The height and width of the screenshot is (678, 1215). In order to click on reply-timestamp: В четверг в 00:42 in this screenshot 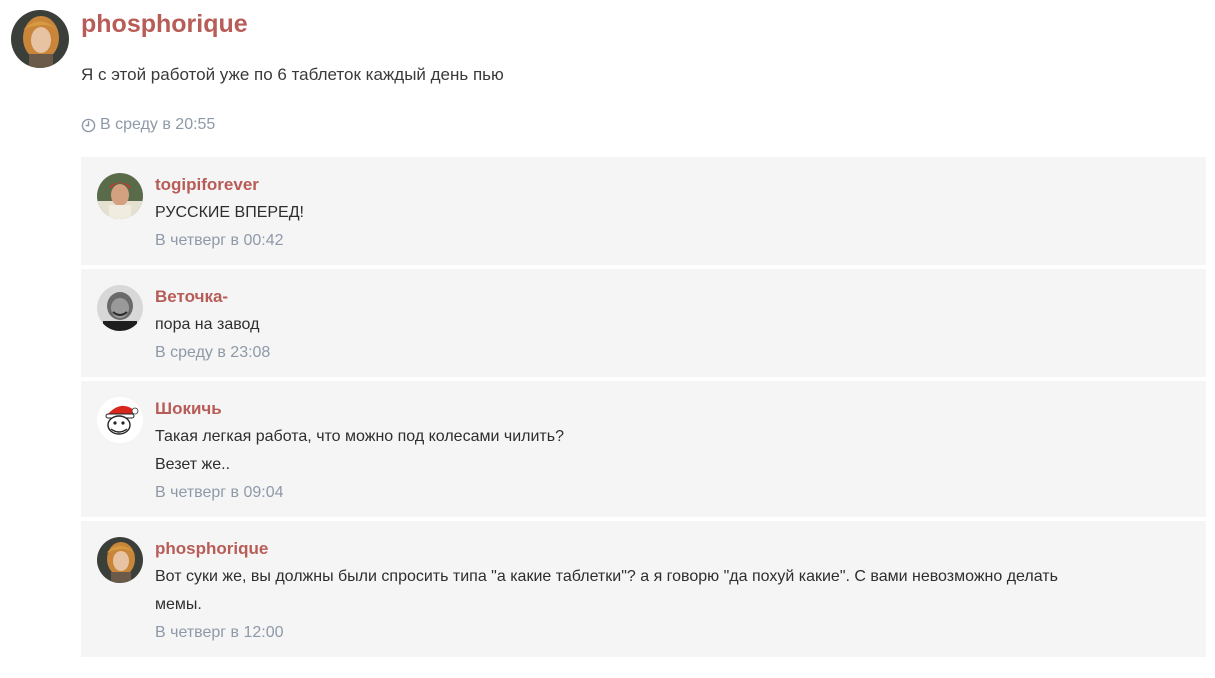, I will do `click(219, 241)`.